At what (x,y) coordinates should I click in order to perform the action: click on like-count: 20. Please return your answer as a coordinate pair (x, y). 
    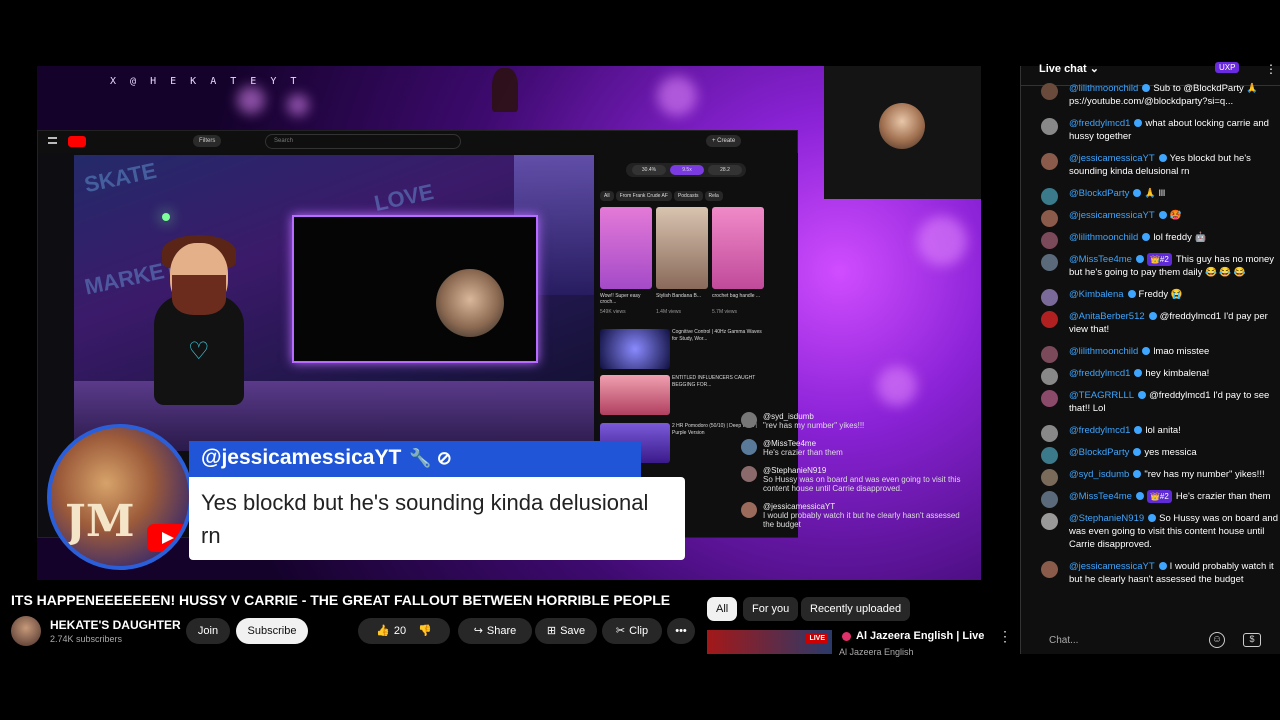
    Looking at the image, I should click on (400, 631).